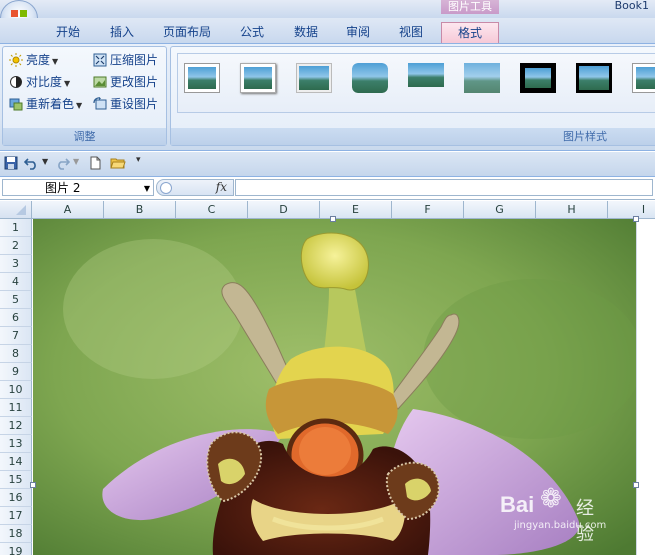  I want to click on row-header: 5, so click(16, 300).